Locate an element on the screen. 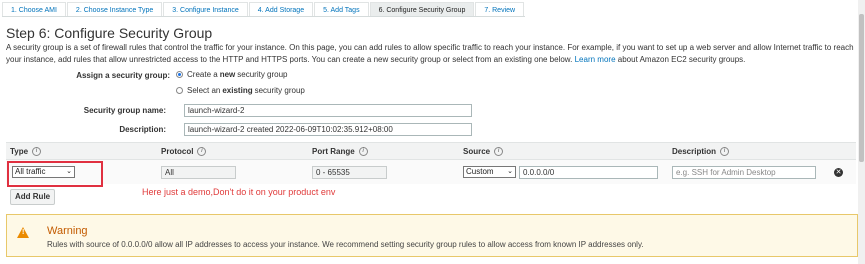 This screenshot has height=264, width=865. col-port-range: Port Range i is located at coordinates (340, 151).